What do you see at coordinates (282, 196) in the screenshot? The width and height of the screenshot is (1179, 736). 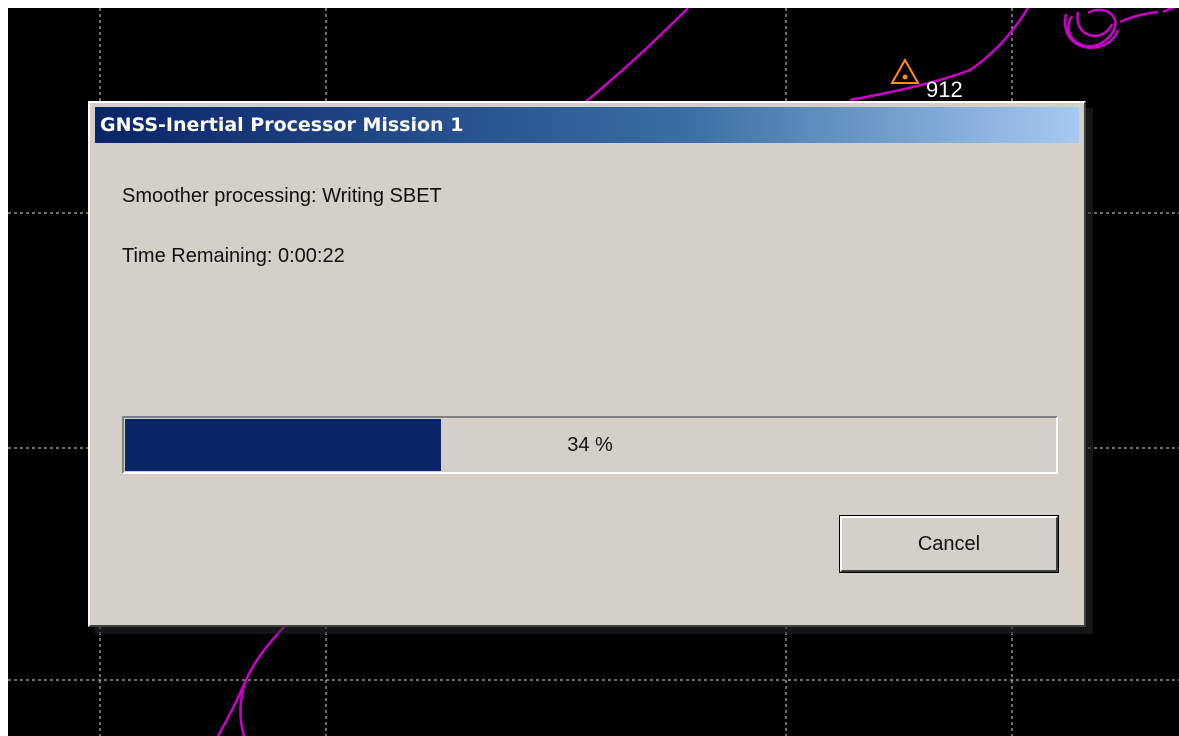 I see `processing-status-text: Smoother processing: Writing SBET` at bounding box center [282, 196].